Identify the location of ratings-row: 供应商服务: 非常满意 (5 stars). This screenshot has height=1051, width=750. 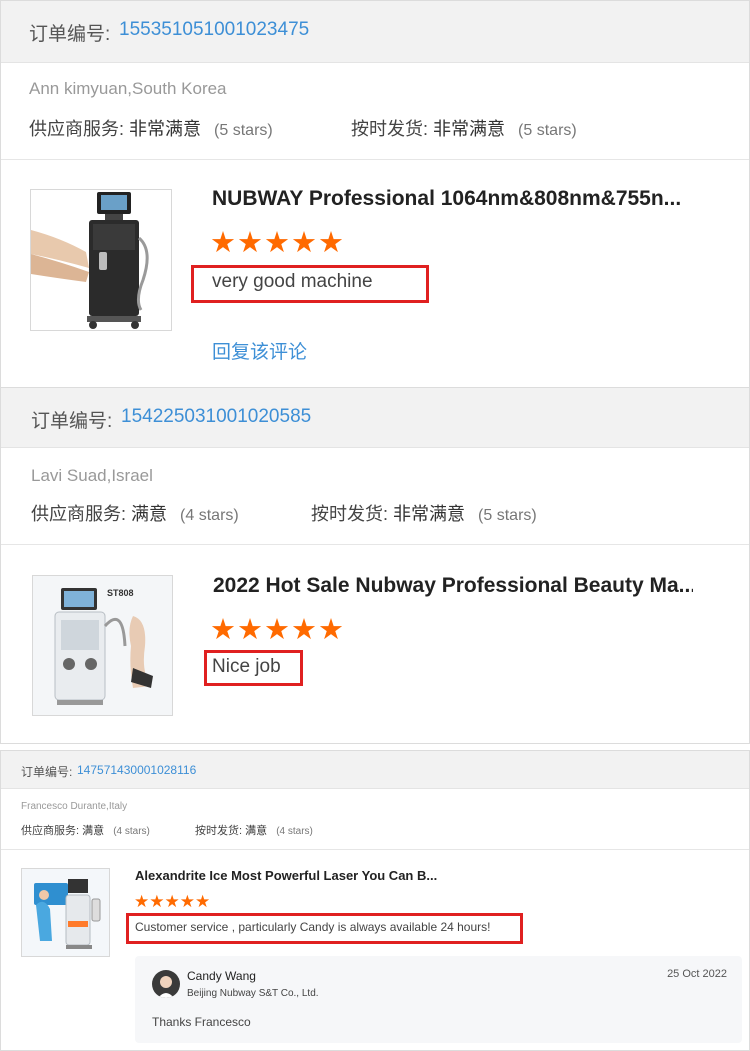
(151, 128).